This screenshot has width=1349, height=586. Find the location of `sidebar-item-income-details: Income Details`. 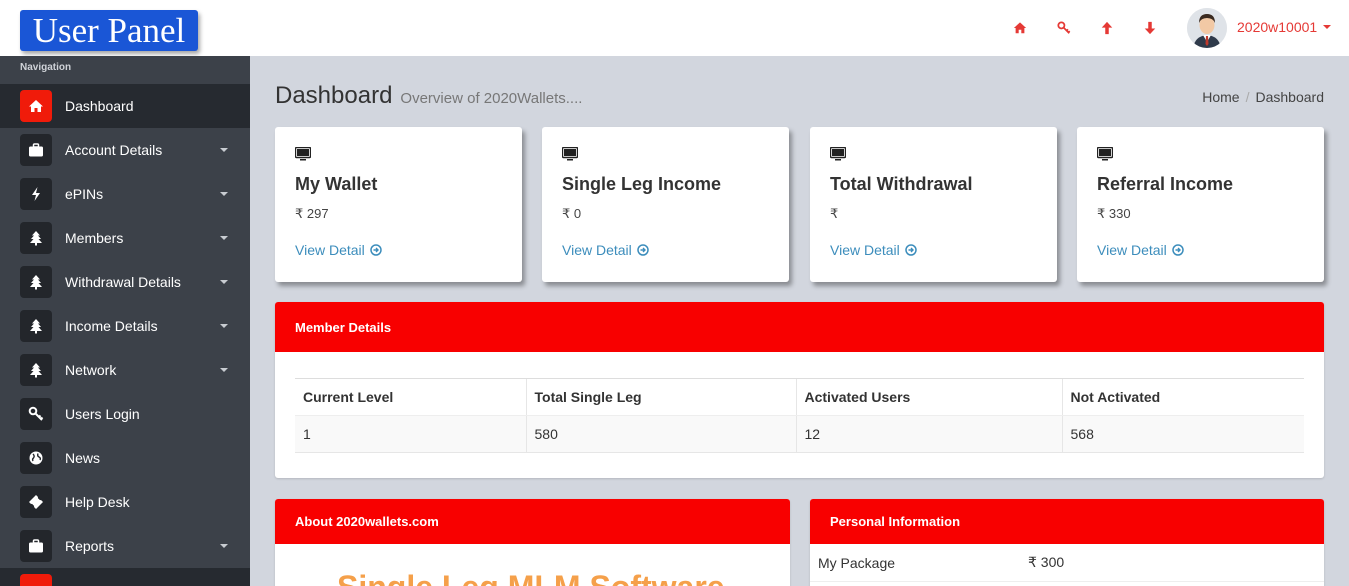

sidebar-item-income-details: Income Details is located at coordinates (125, 326).